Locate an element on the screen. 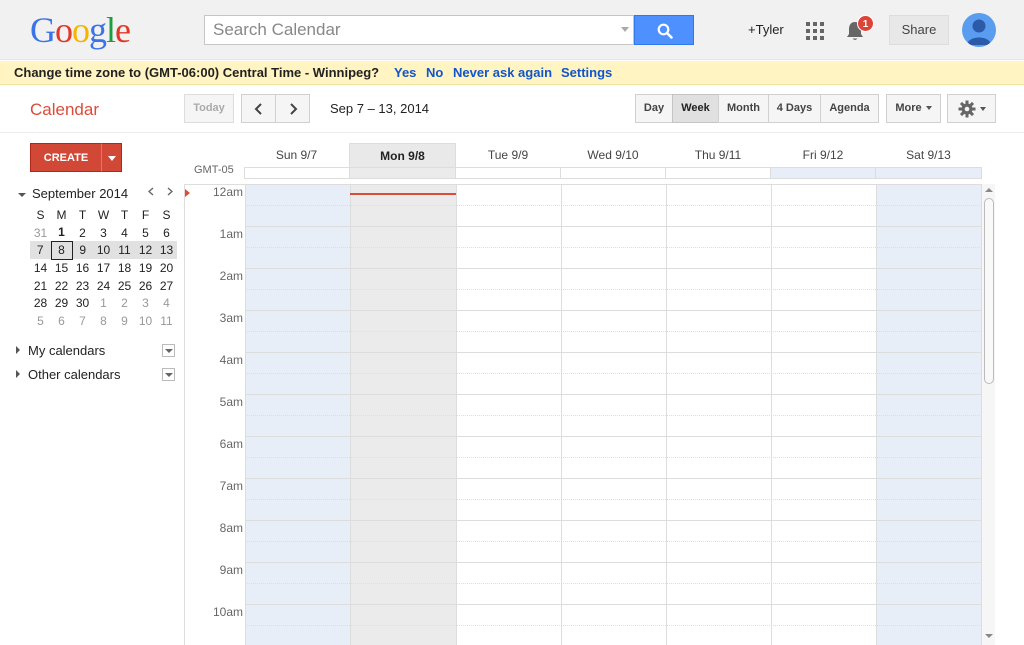 Image resolution: width=1024 pixels, height=645 pixels. timezone-settings-link: Settings is located at coordinates (586, 73).